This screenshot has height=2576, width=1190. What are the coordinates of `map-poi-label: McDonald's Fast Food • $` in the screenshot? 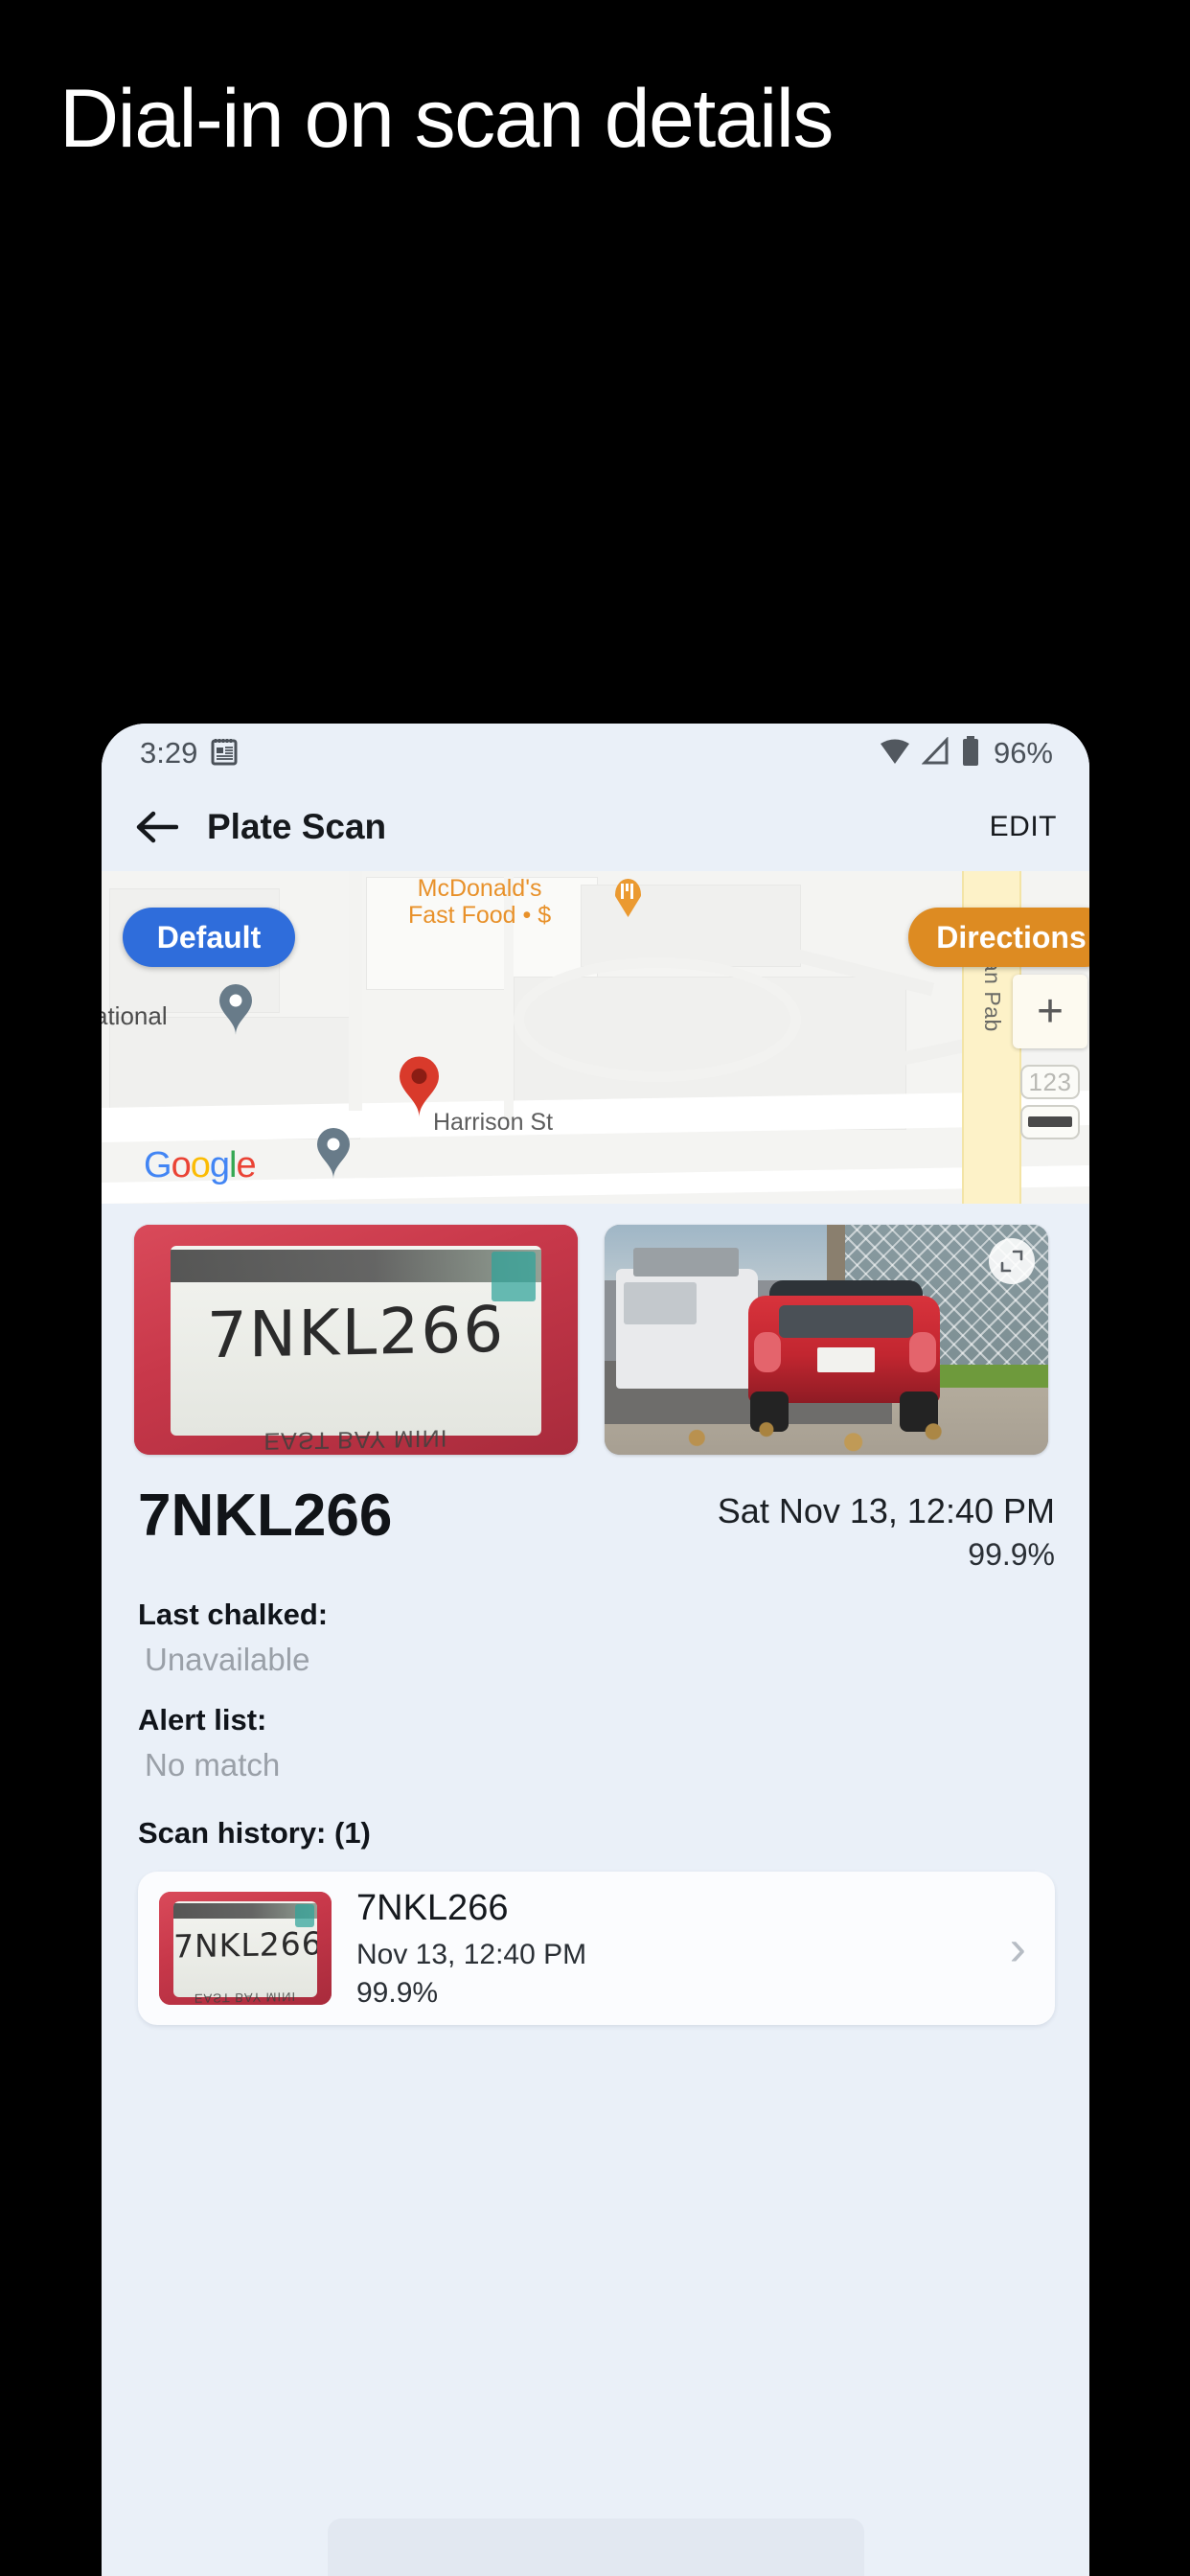 It's located at (480, 902).